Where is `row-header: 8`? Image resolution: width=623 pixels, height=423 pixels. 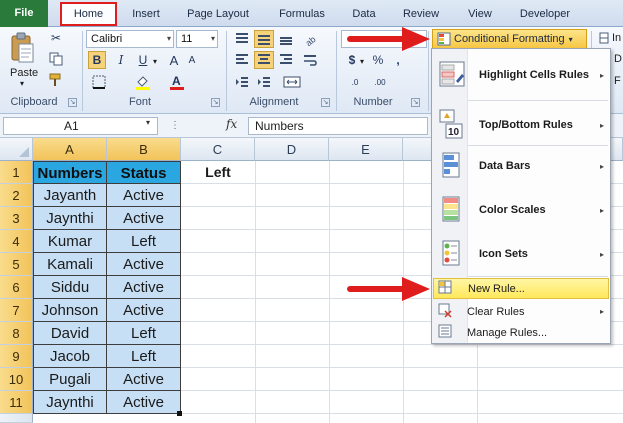
row-header: 8 is located at coordinates (16, 333).